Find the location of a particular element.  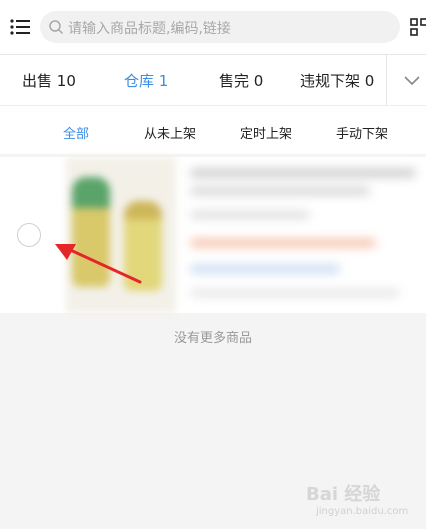

tab-label: 售完 is located at coordinates (234, 81).